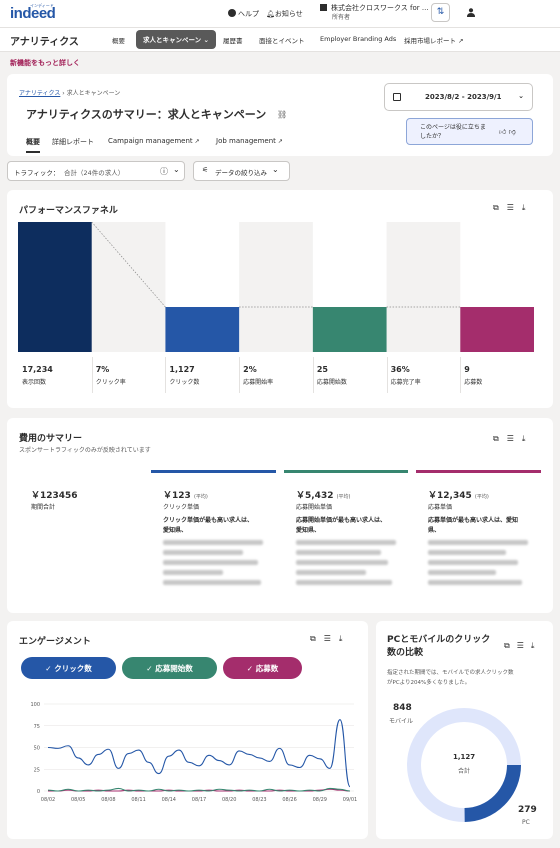 This screenshot has height=848, width=560. Describe the element at coordinates (320, 800) in the screenshot. I see `x-tick-label: 08/29` at that location.